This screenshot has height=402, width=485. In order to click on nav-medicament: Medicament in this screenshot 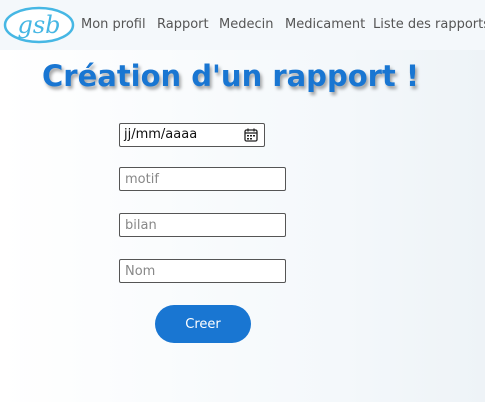, I will do `click(325, 25)`.